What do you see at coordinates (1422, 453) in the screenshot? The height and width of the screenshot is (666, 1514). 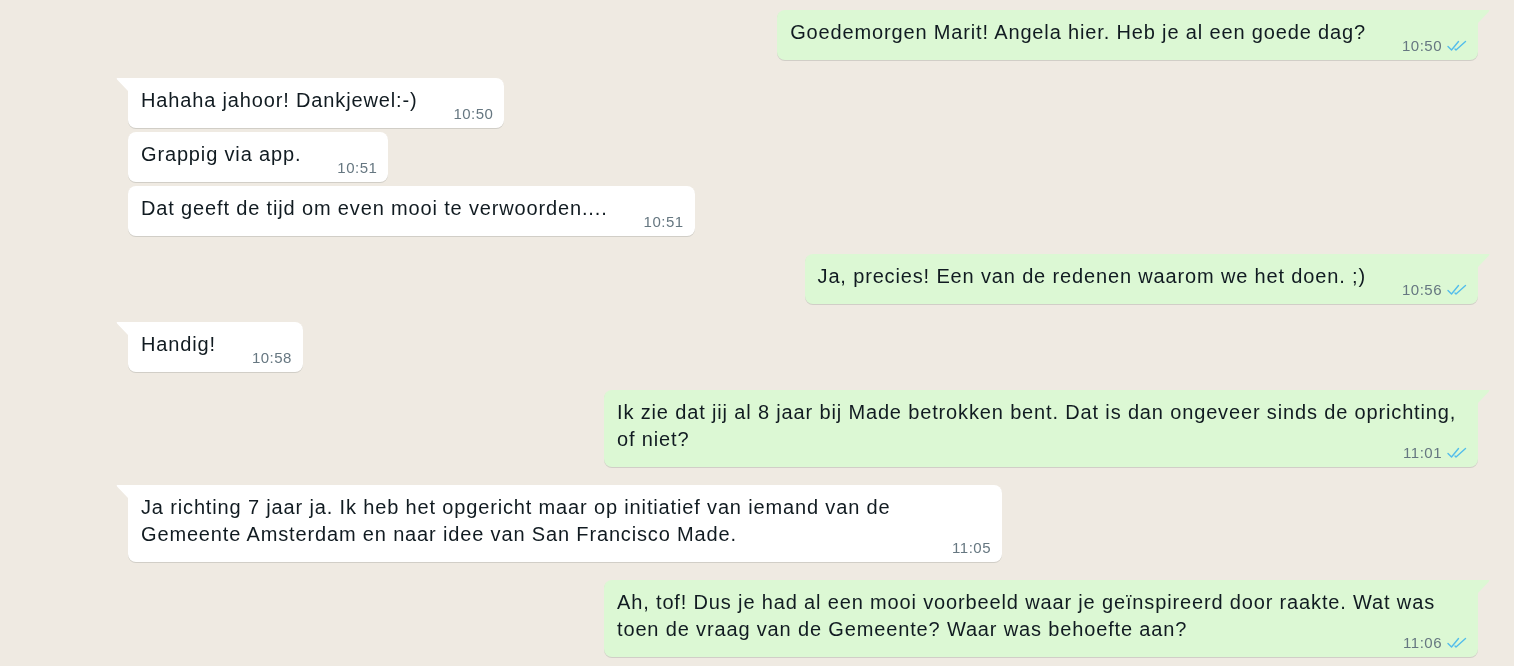 I see `message-time: 11:01` at bounding box center [1422, 453].